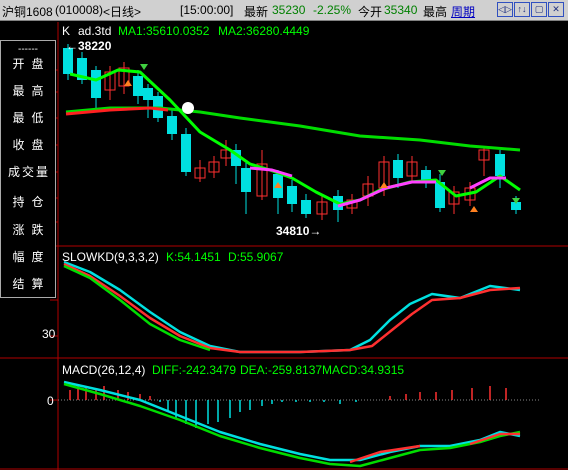  I want to click on macd-y-tick: 0, so click(50, 401).